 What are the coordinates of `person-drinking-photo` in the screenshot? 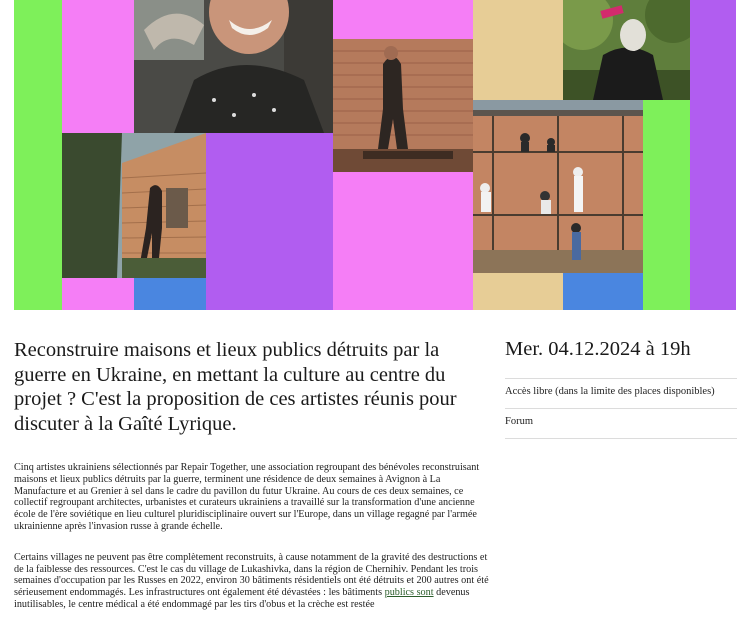 It's located at (626, 50).